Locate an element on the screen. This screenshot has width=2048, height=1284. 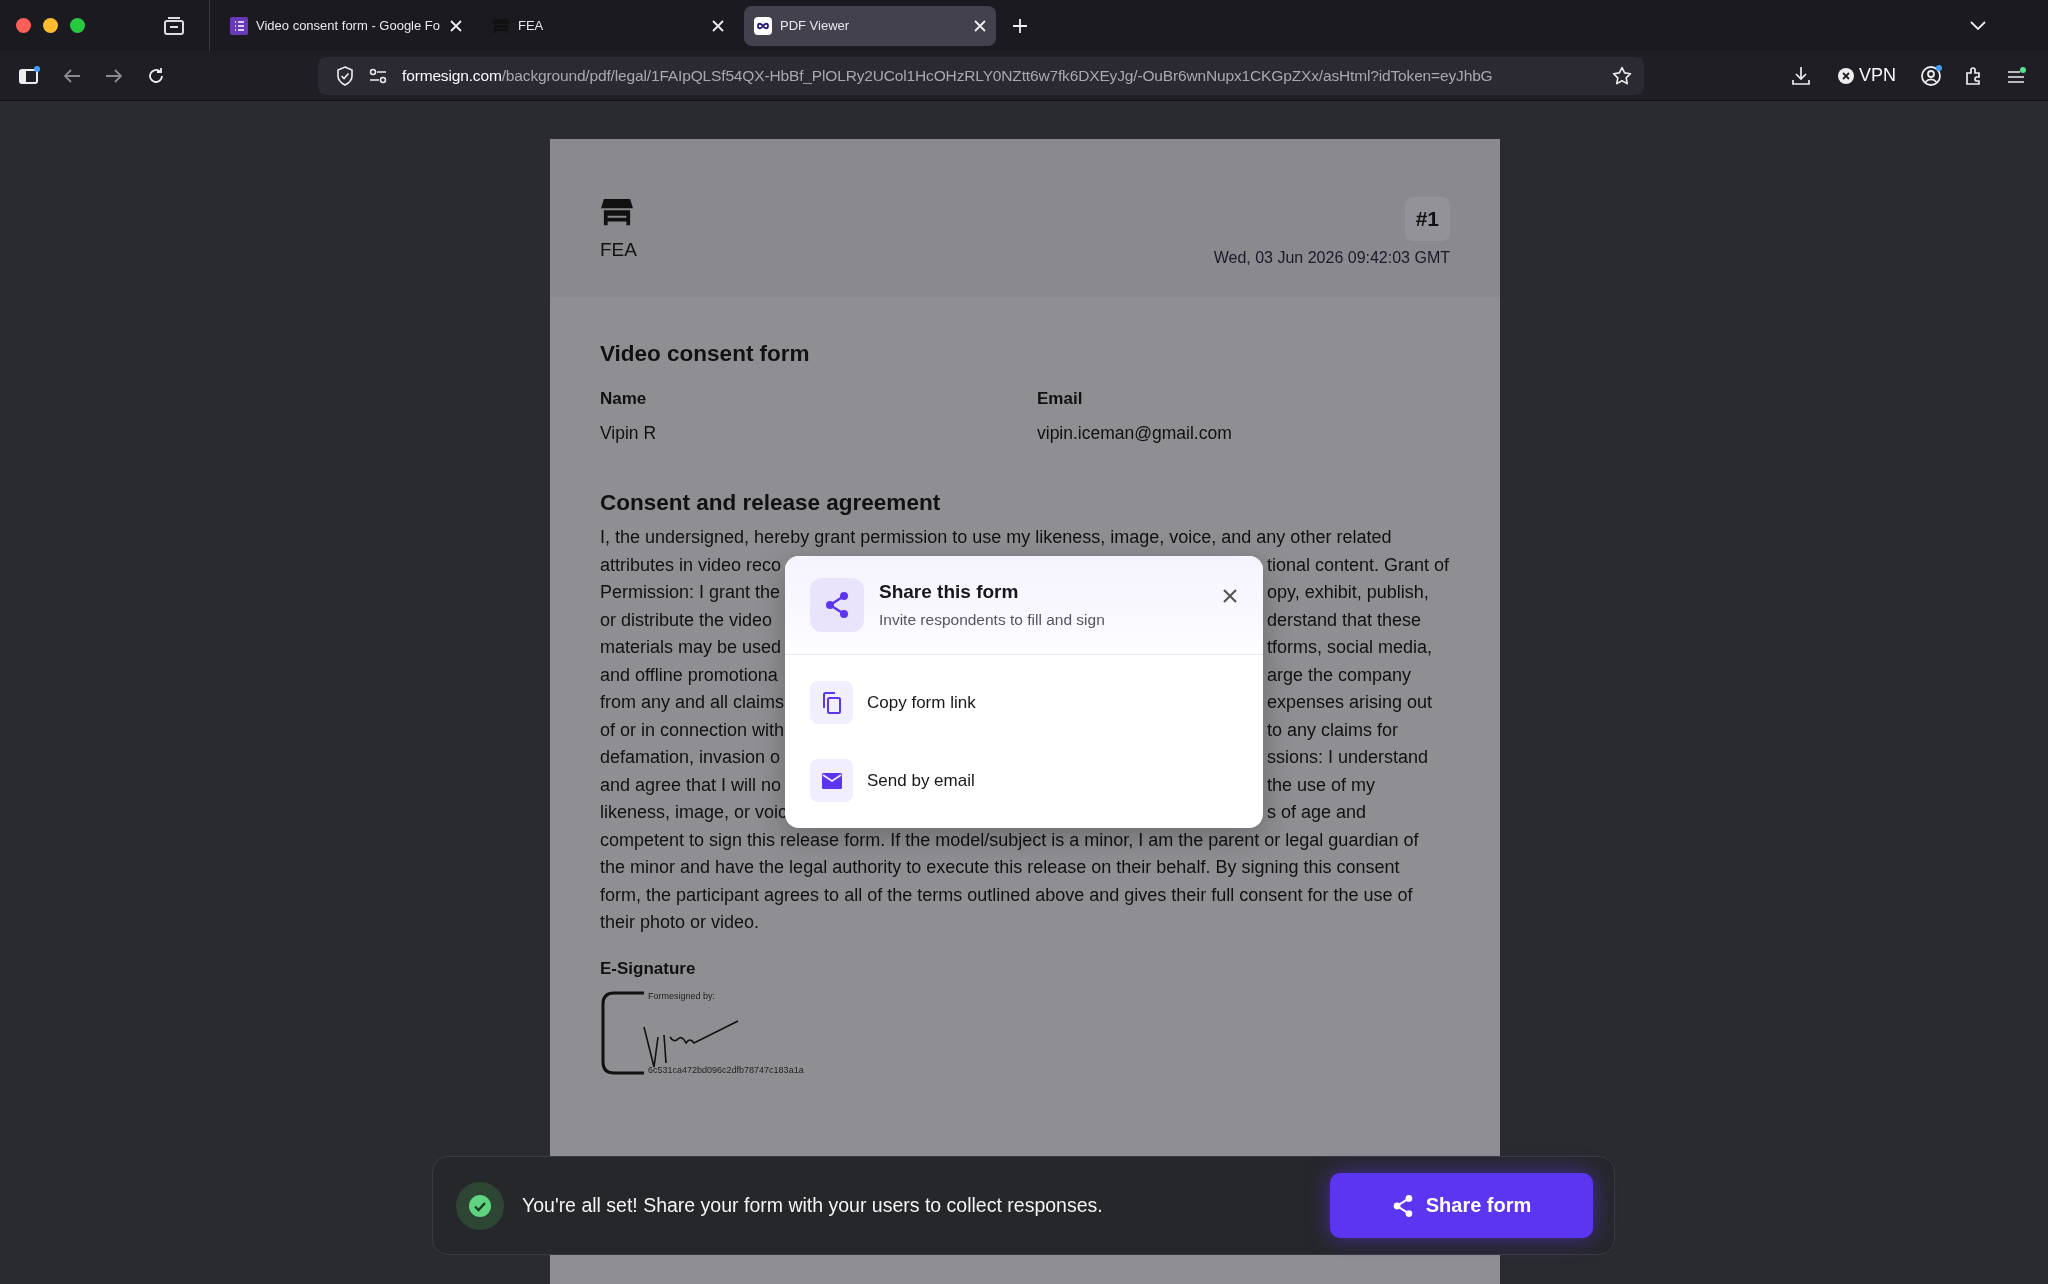
envelope-icon is located at coordinates (831, 780).